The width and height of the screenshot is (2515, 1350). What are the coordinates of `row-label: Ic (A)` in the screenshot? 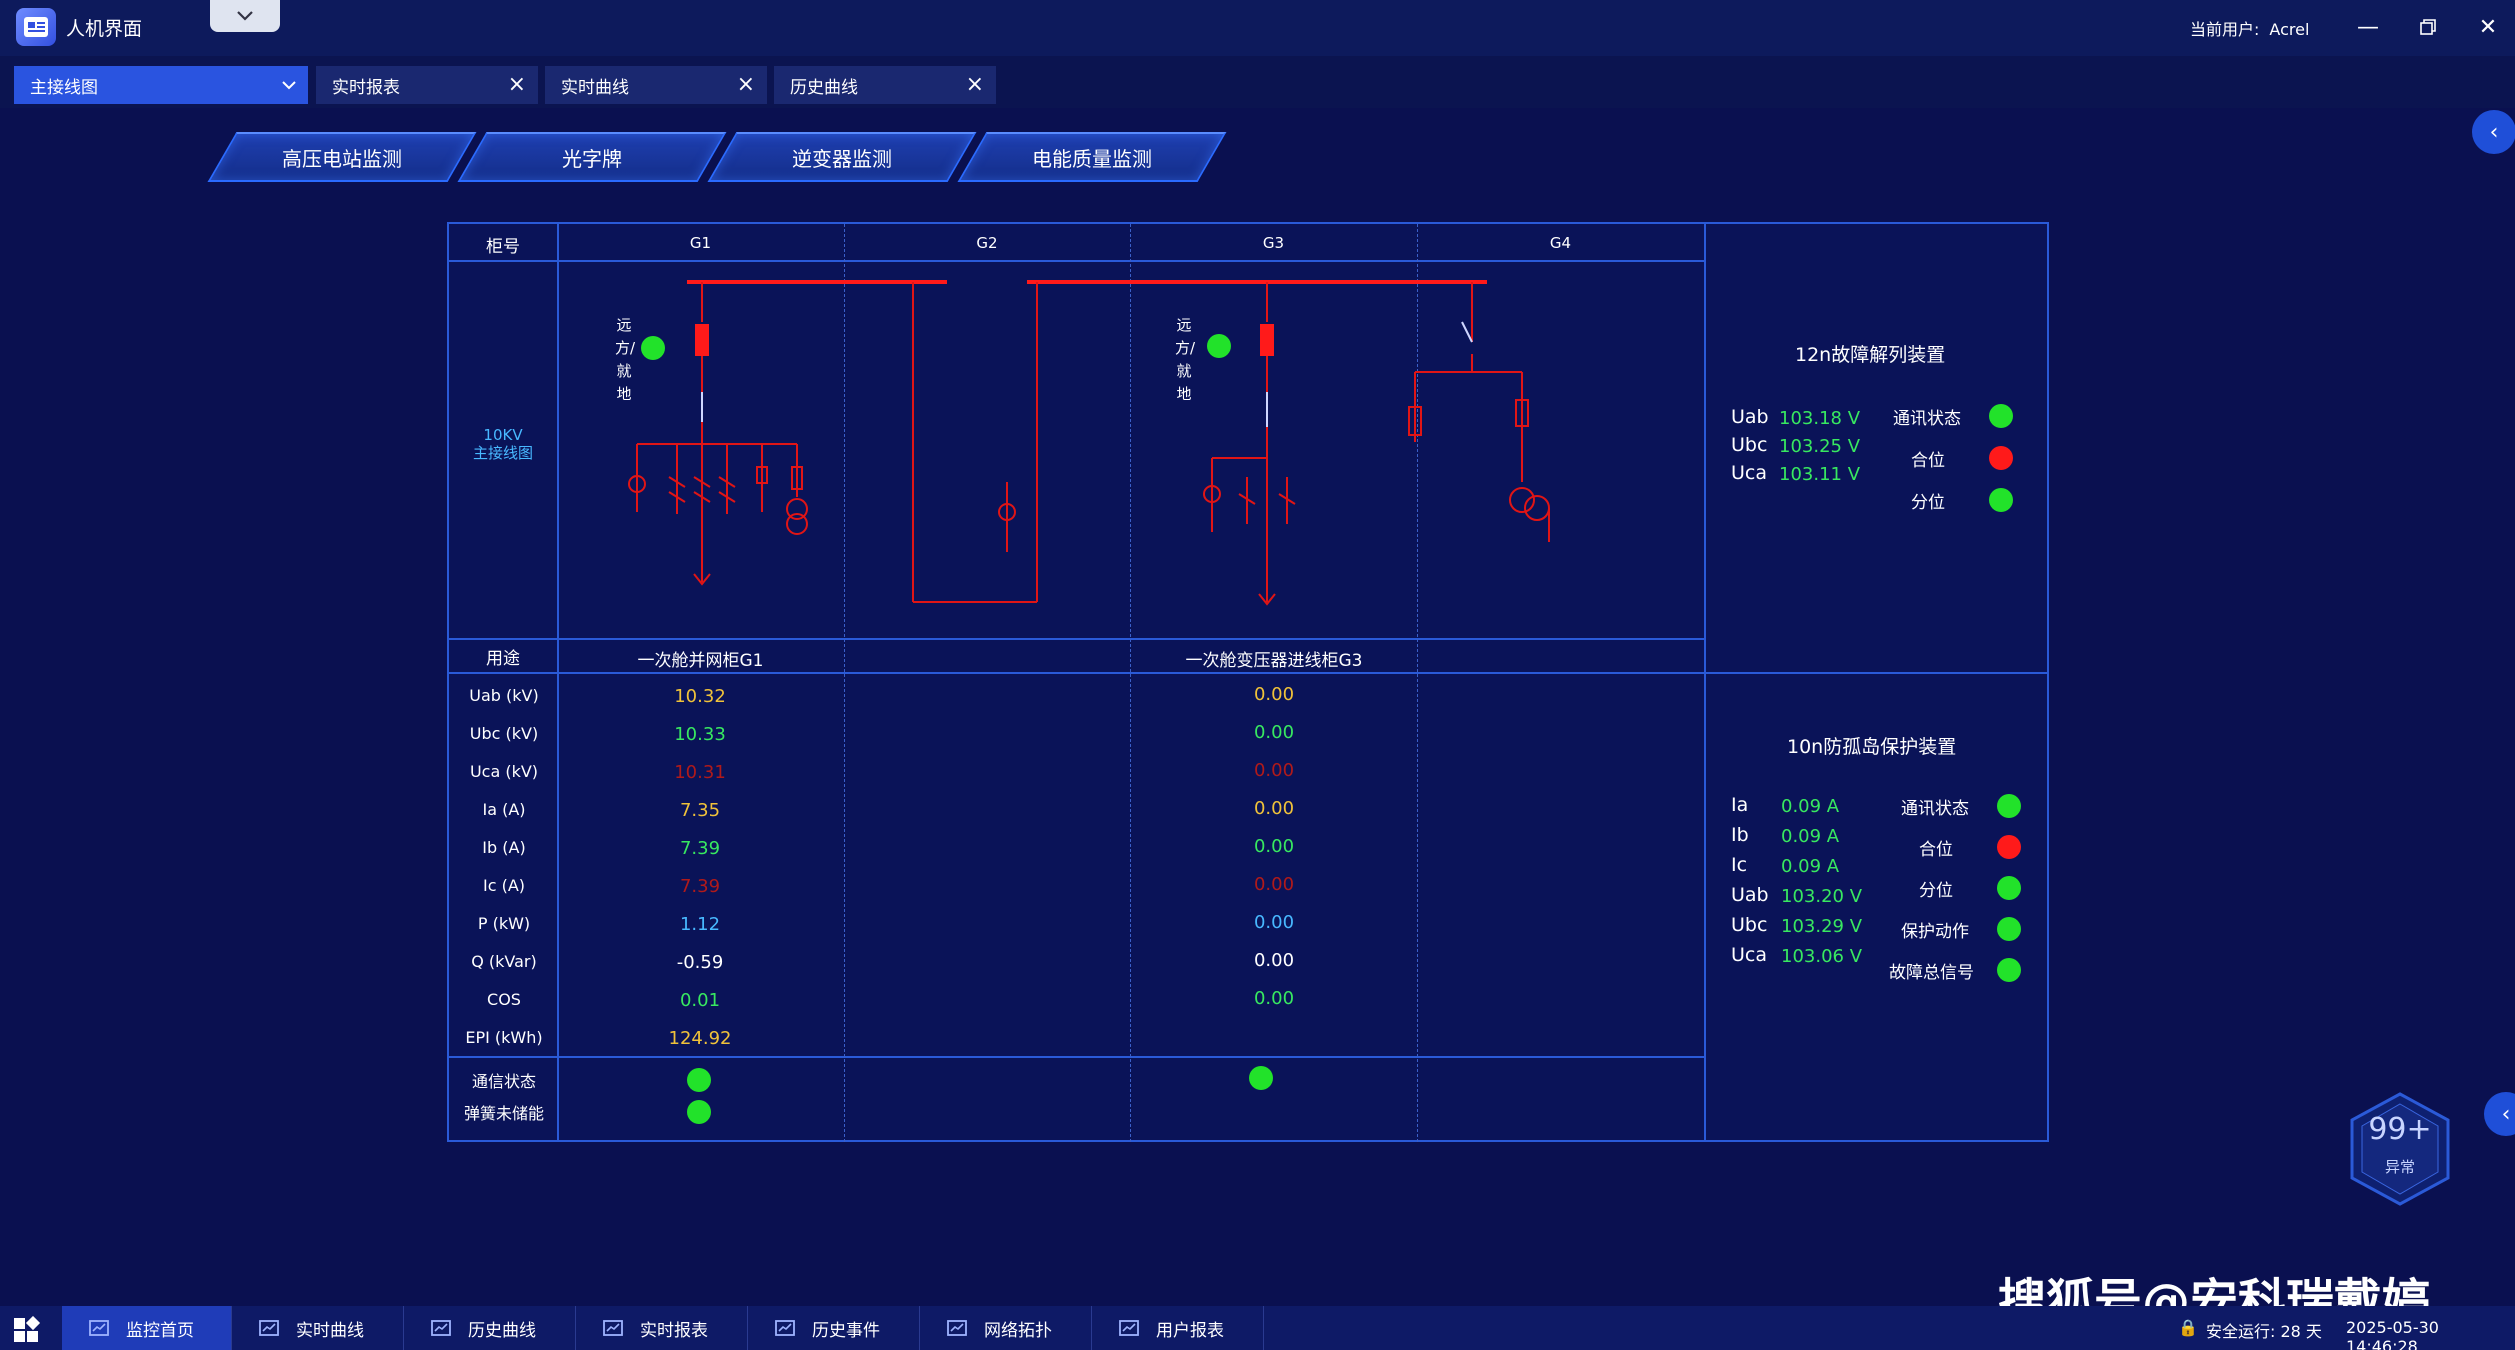 It's located at (504, 885).